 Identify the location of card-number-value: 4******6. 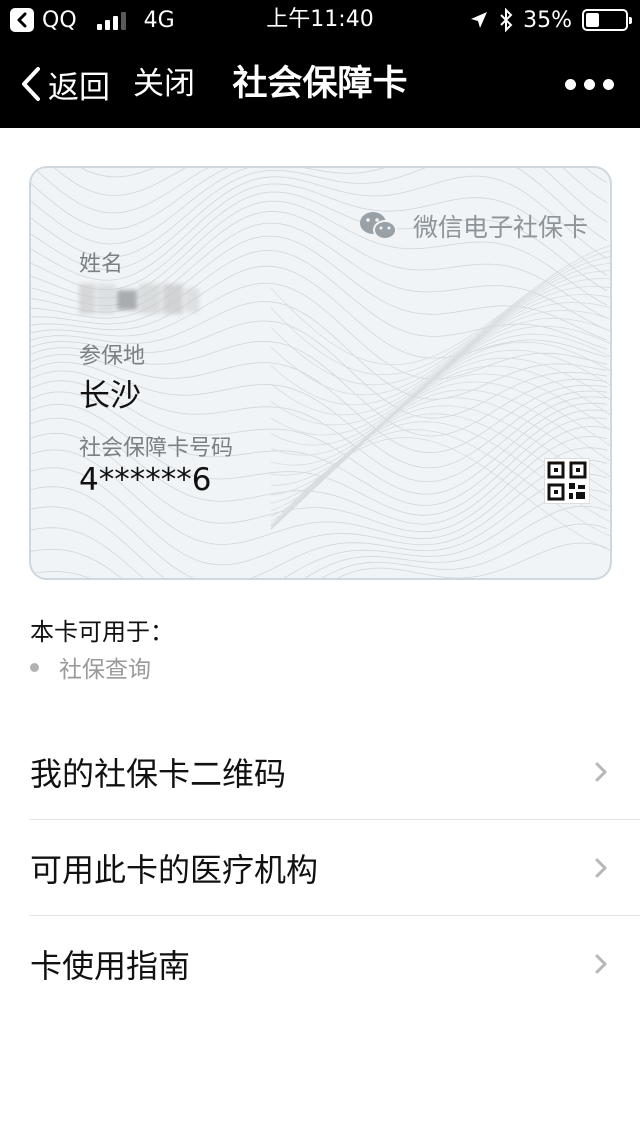
(145, 480).